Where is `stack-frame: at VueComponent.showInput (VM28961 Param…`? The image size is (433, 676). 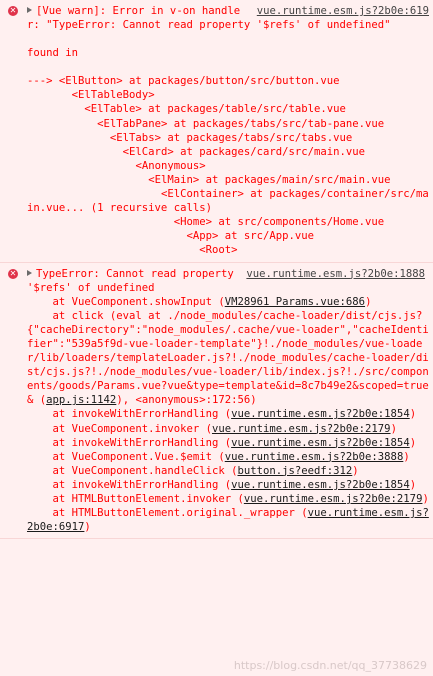 stack-frame: at VueComponent.showInput (VM28961 Param… is located at coordinates (199, 301).